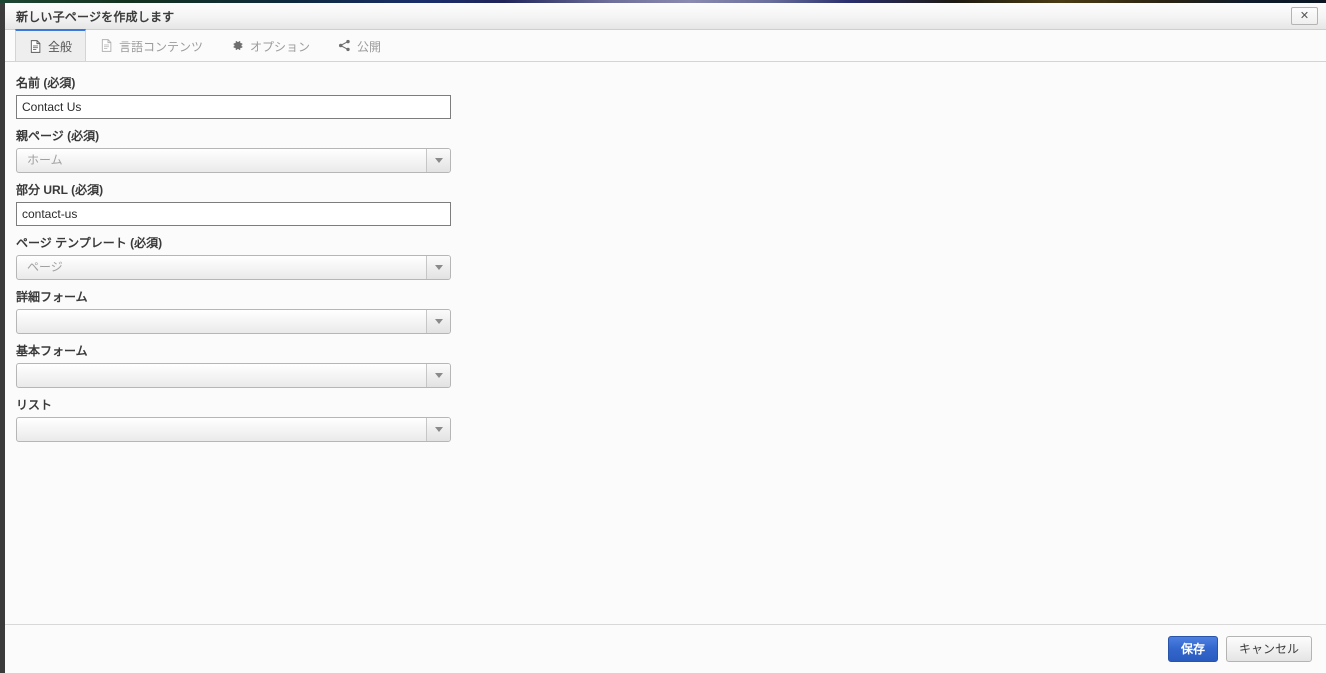  I want to click on parent-page-select: ホーム, so click(233, 160).